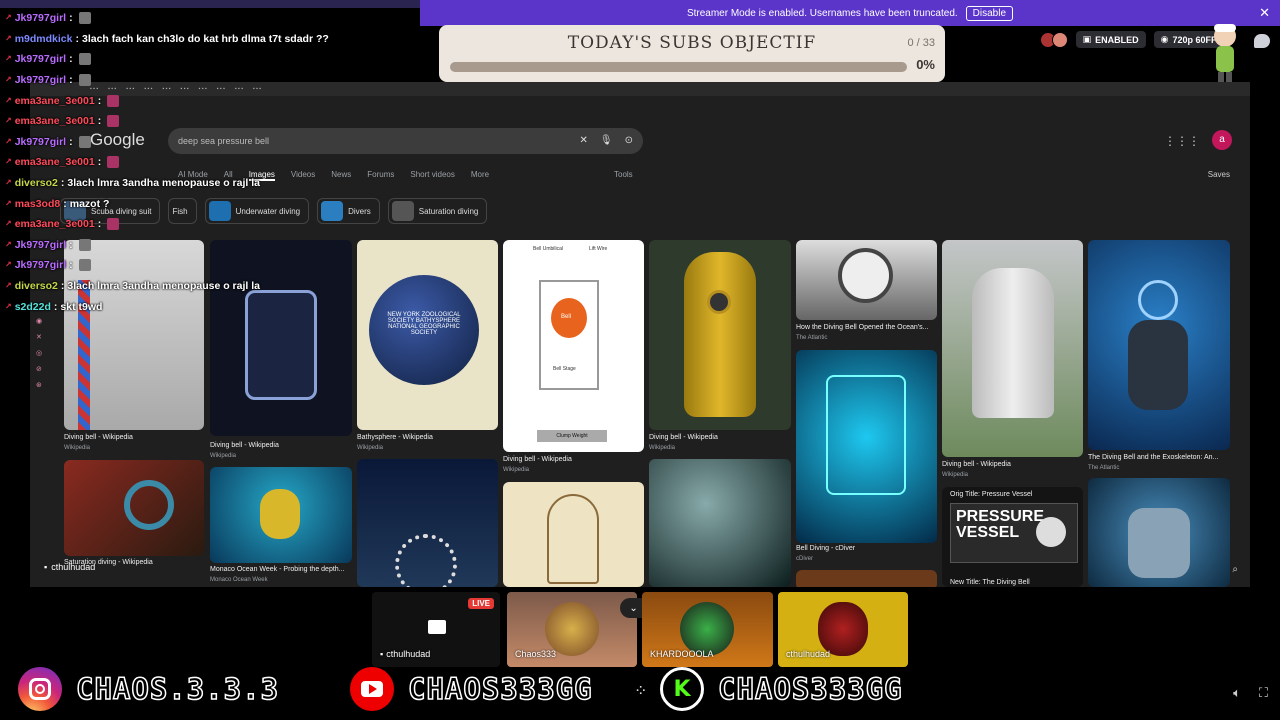 The image size is (1280, 720). Describe the element at coordinates (536, 654) in the screenshot. I see `cam-name: Chaos333` at that location.